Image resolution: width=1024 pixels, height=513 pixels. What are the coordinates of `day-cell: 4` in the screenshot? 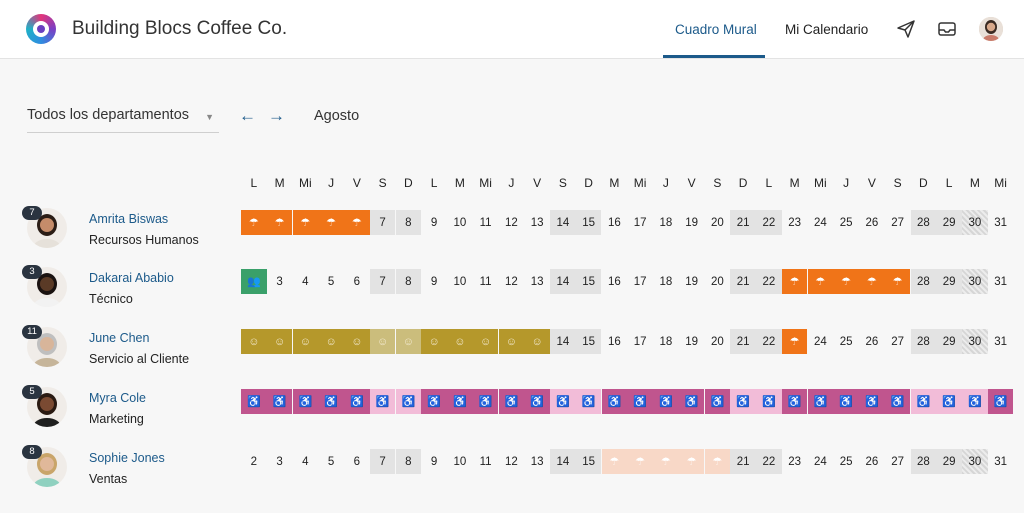 It's located at (306, 461).